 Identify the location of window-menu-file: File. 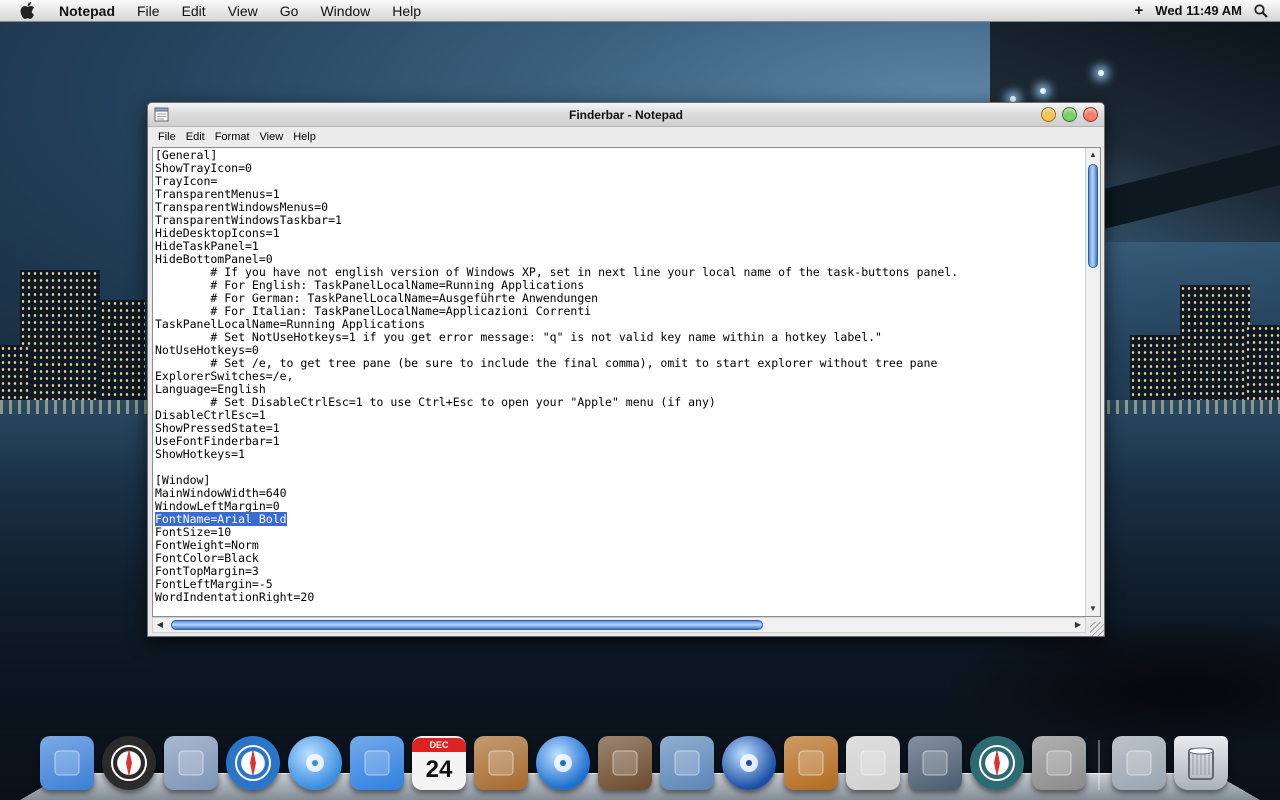
(167, 137).